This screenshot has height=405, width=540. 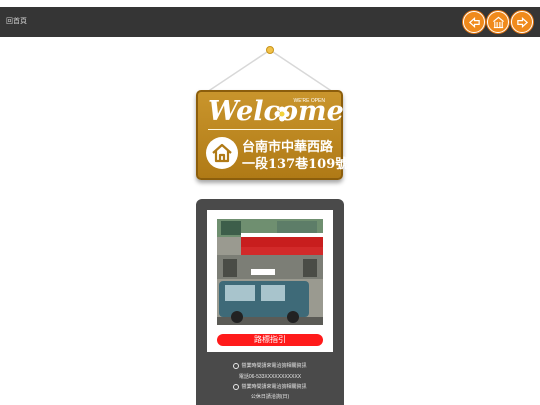 I want to click on info-text-3: 營業時間請來電洽詢相關資訊, so click(x=274, y=387).